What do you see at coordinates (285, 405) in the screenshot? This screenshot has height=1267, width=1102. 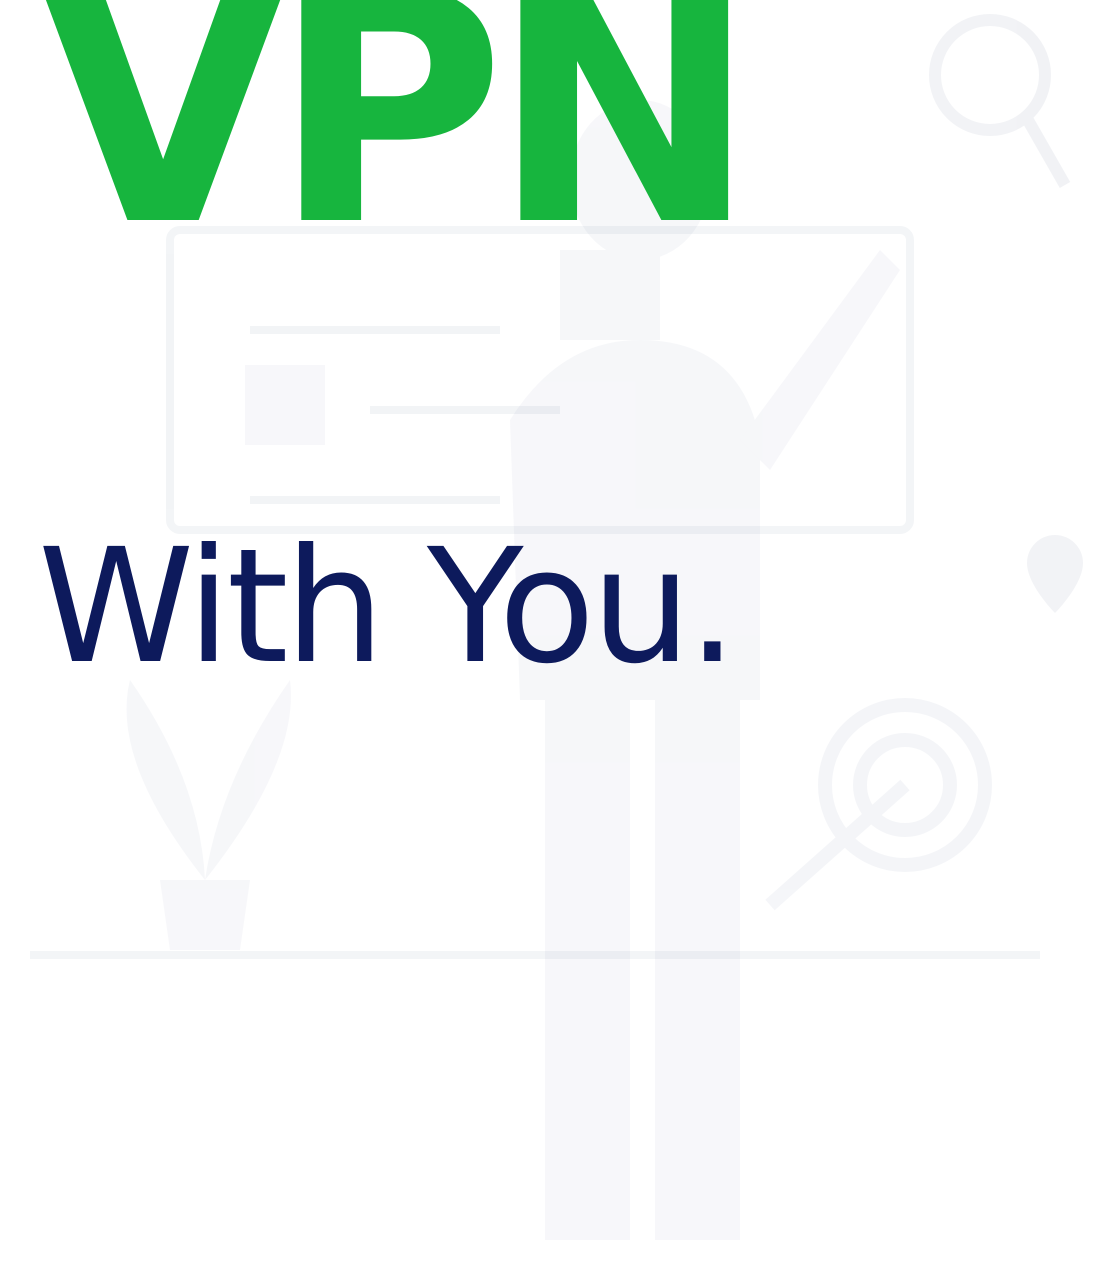 I see `board-square` at bounding box center [285, 405].